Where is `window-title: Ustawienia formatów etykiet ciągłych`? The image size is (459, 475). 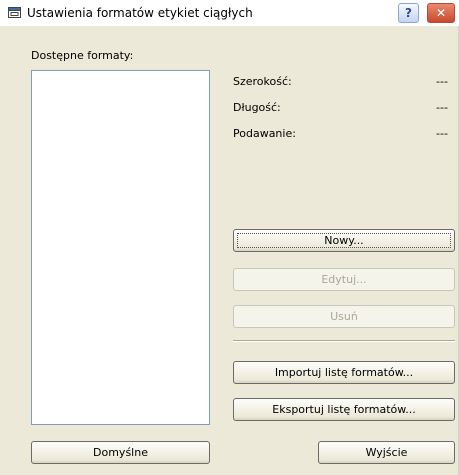 window-title: Ustawienia formatów etykiet ciągłych is located at coordinates (140, 13).